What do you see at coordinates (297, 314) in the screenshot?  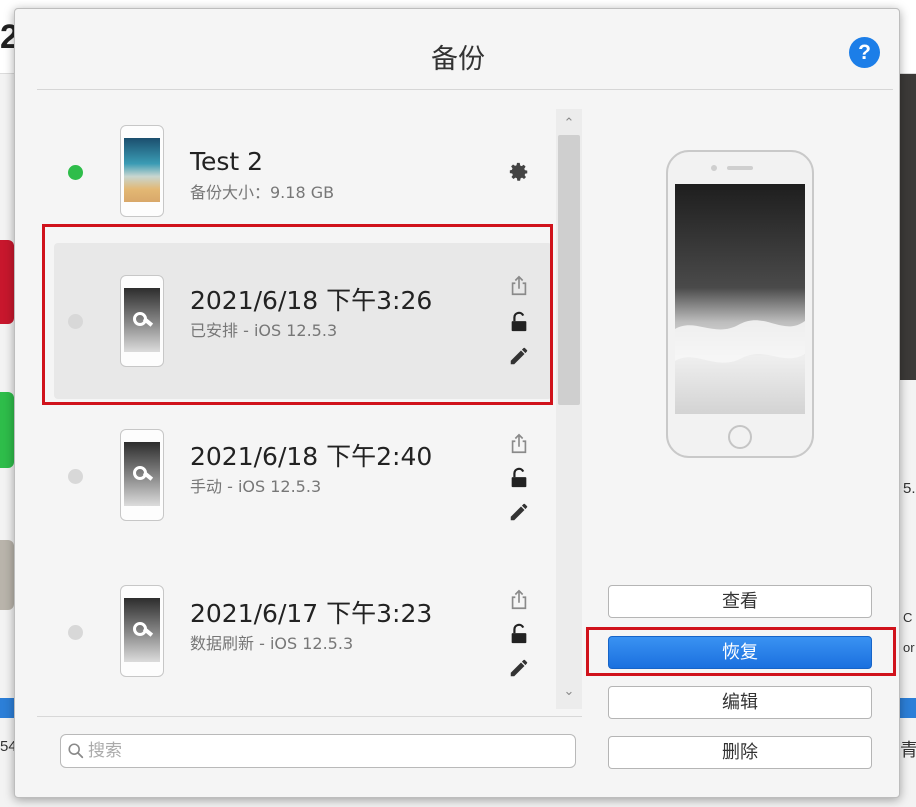 I see `selected-row-highlight` at bounding box center [297, 314].